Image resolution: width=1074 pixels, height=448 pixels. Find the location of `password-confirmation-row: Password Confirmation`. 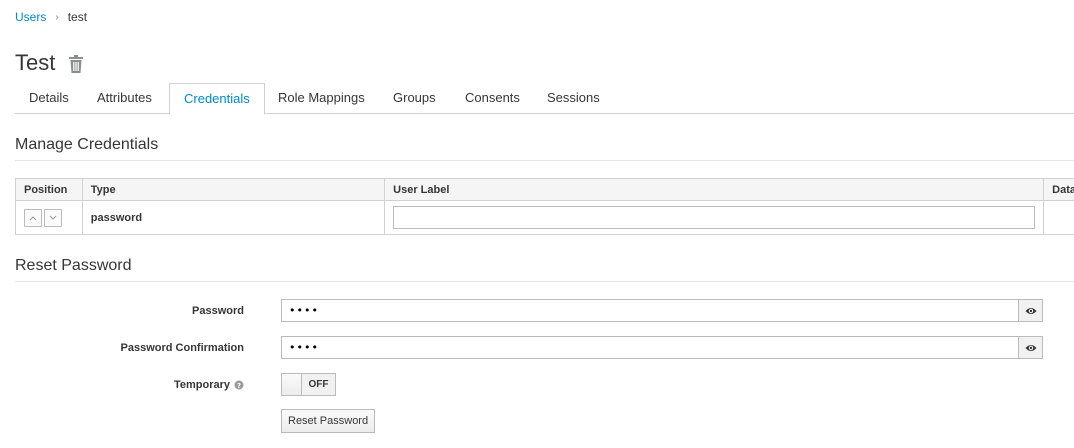

password-confirmation-row: Password Confirmation is located at coordinates (537, 348).